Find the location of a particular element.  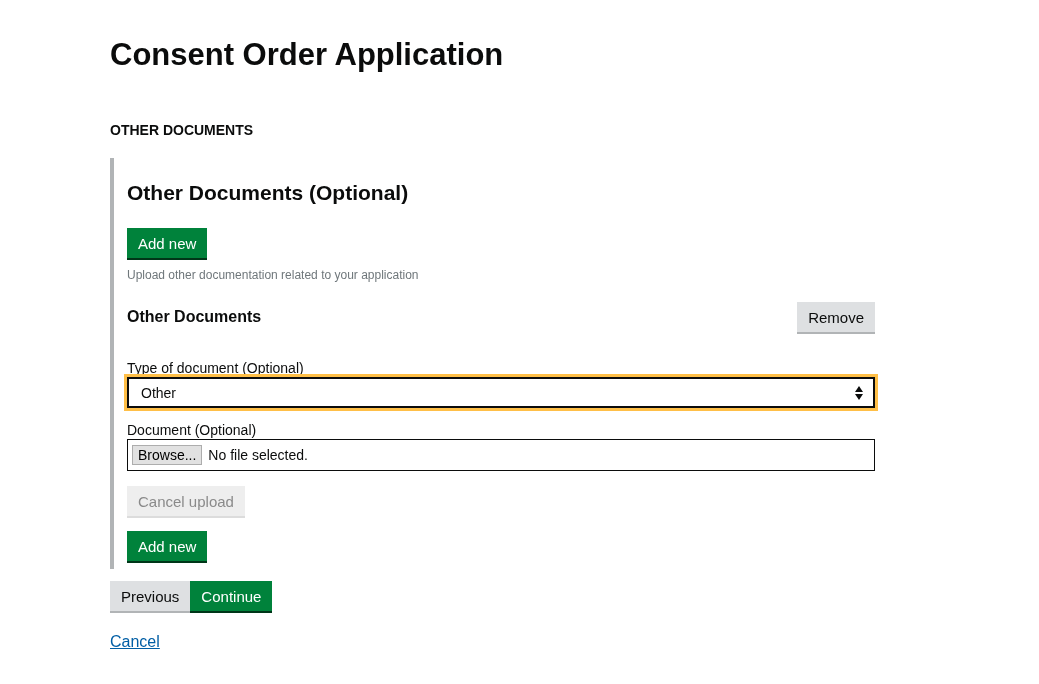

previous-button: Previous is located at coordinates (150, 596).